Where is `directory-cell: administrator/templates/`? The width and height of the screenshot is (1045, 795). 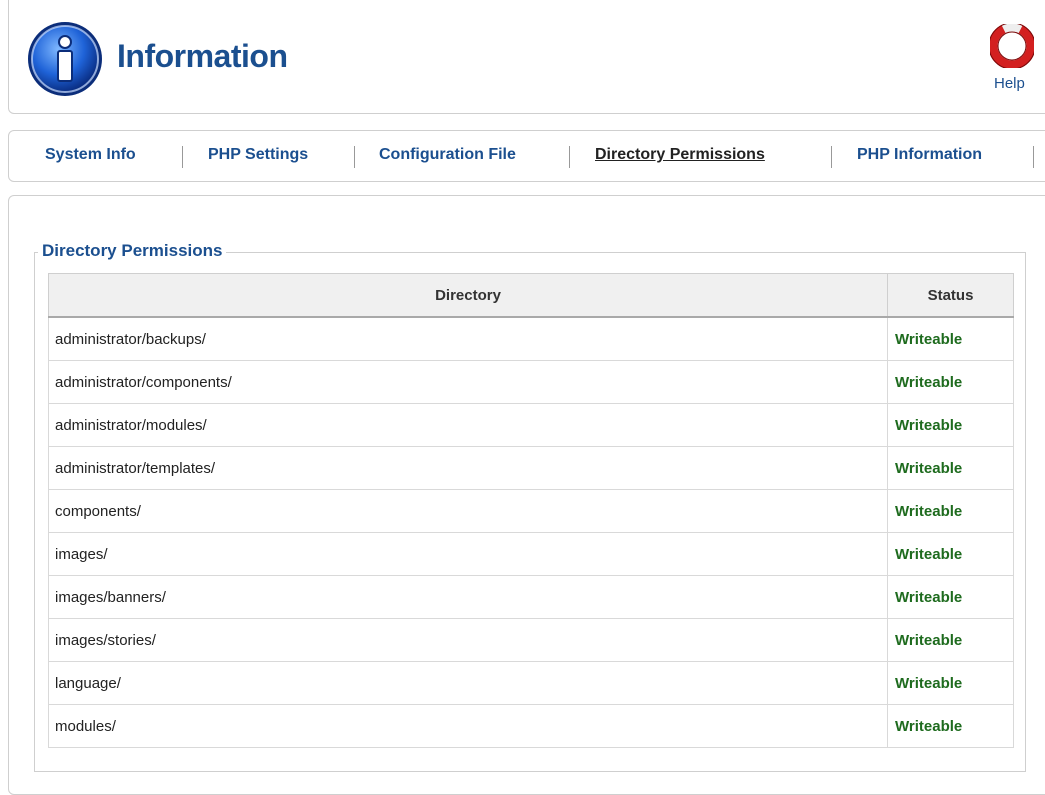
directory-cell: administrator/templates/ is located at coordinates (468, 468).